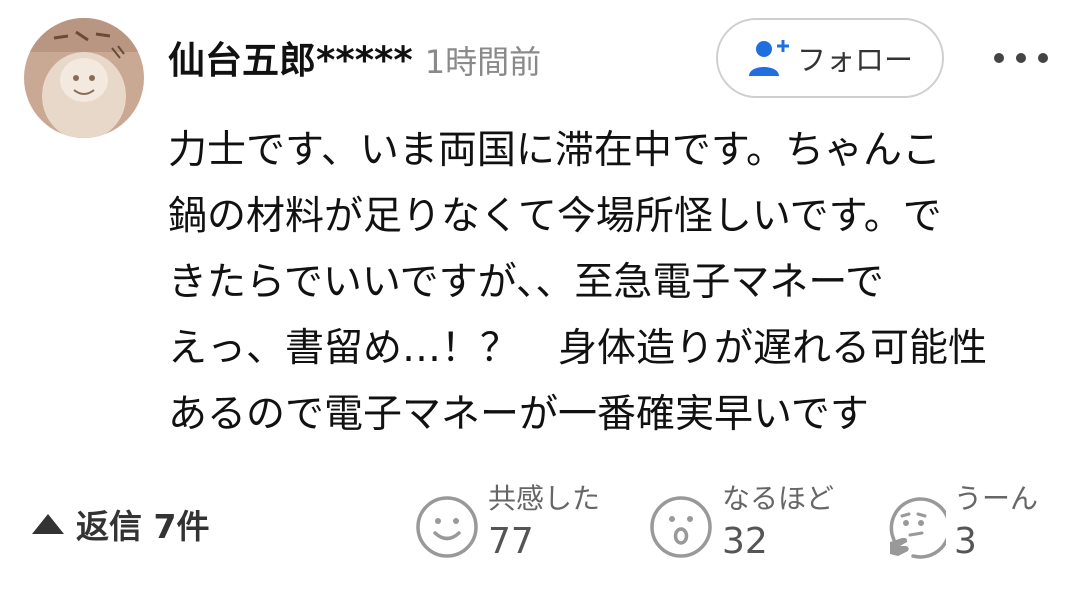 This screenshot has width=1080, height=596. What do you see at coordinates (555, 216) in the screenshot?
I see `comment-line: 鍋の材料が足りなくて今場所怪しいです。で` at bounding box center [555, 216].